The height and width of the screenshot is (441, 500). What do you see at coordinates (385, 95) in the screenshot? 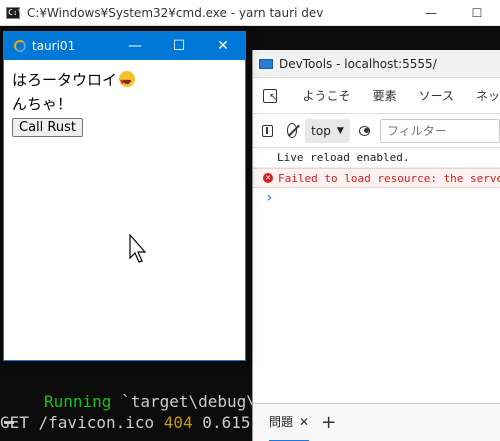
I see `tab-elements: 要素` at bounding box center [385, 95].